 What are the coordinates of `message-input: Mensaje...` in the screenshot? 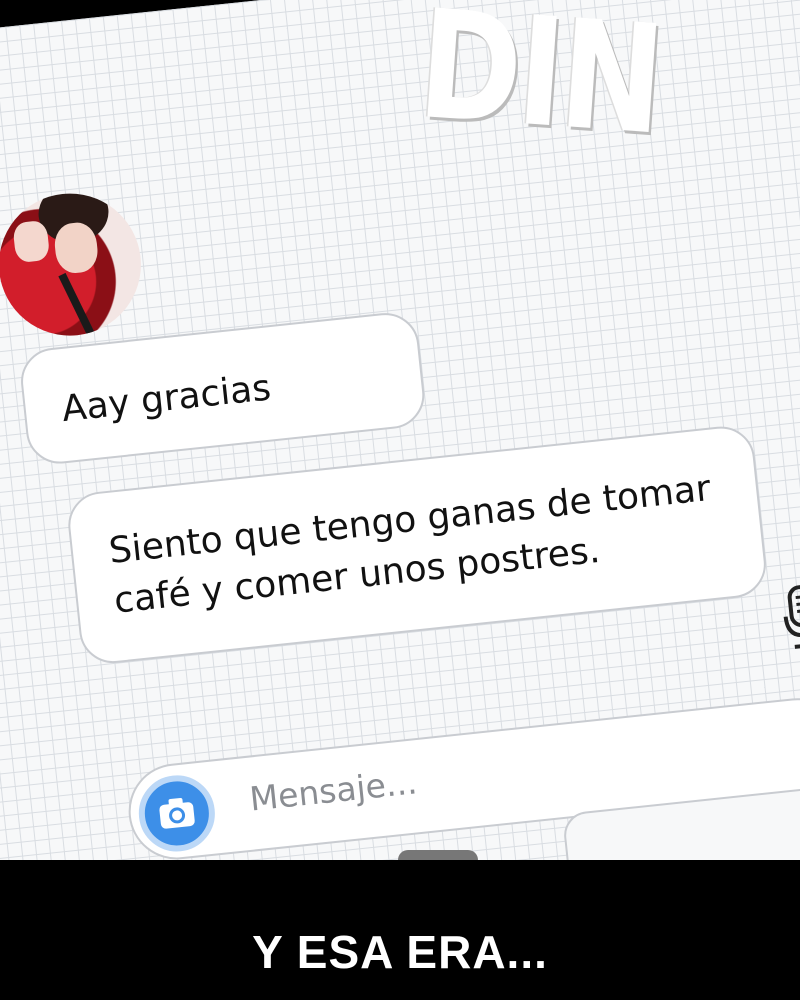 It's located at (333, 790).